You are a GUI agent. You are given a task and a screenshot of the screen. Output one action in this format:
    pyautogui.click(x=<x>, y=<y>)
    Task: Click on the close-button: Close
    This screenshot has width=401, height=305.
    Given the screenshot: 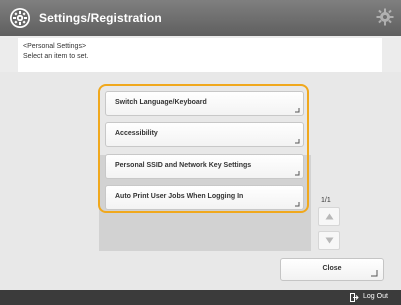 What is the action you would take?
    pyautogui.click(x=332, y=269)
    